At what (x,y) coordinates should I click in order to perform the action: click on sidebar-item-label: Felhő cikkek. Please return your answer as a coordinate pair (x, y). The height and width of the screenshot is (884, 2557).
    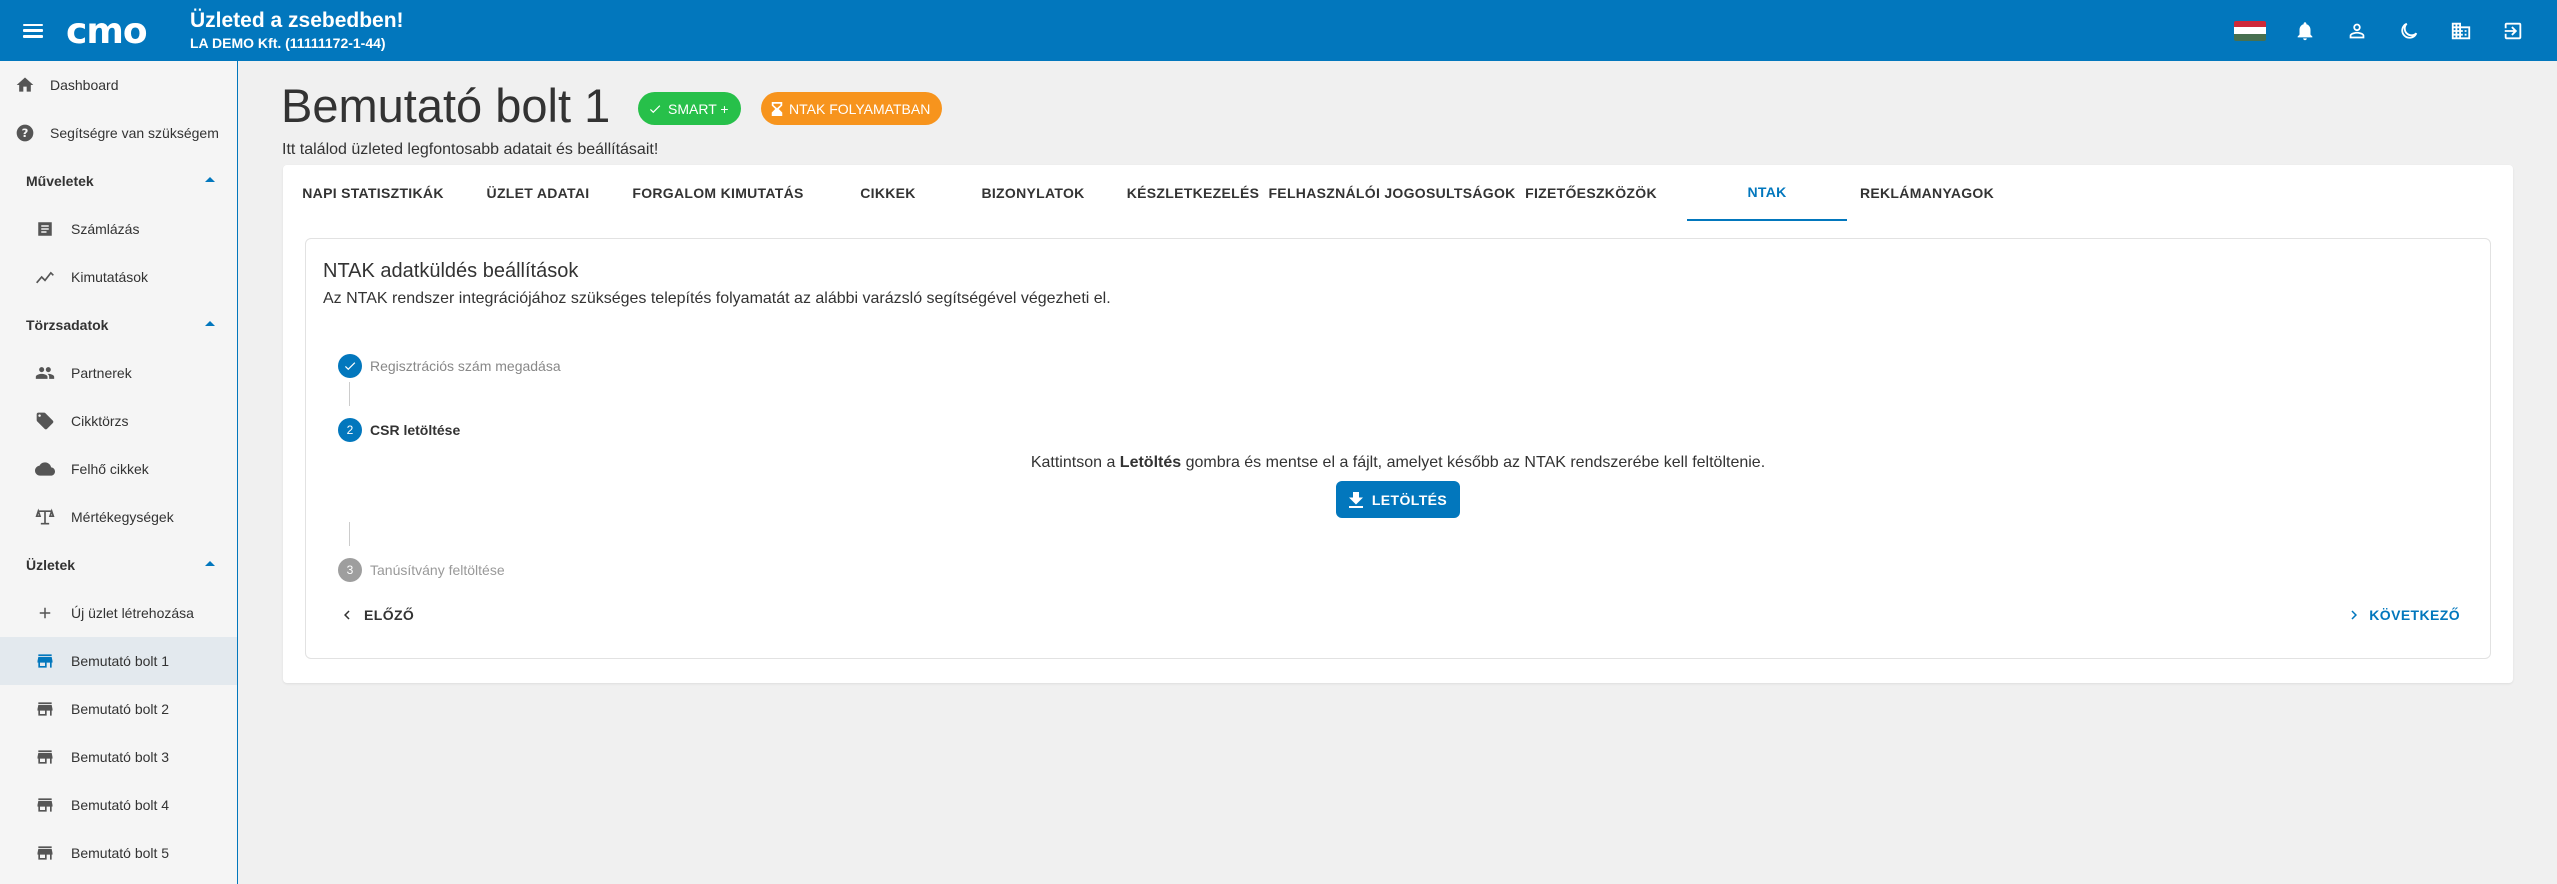
    Looking at the image, I should click on (110, 469).